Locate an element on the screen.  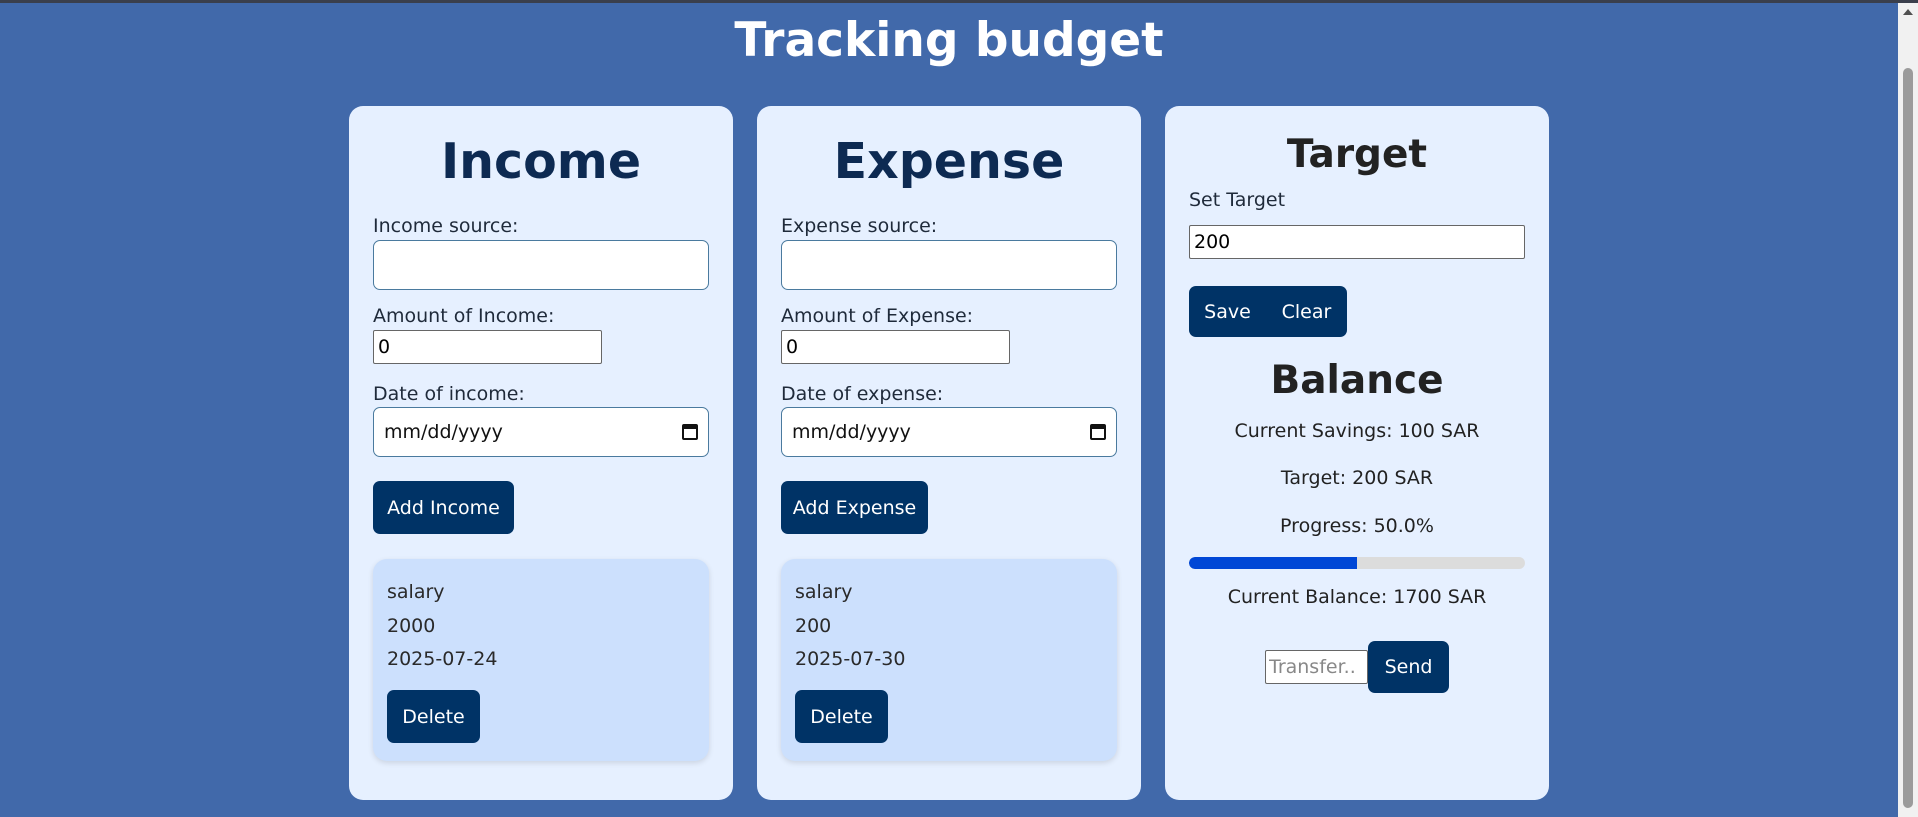
income-date-label: Date of income: is located at coordinates (449, 394).